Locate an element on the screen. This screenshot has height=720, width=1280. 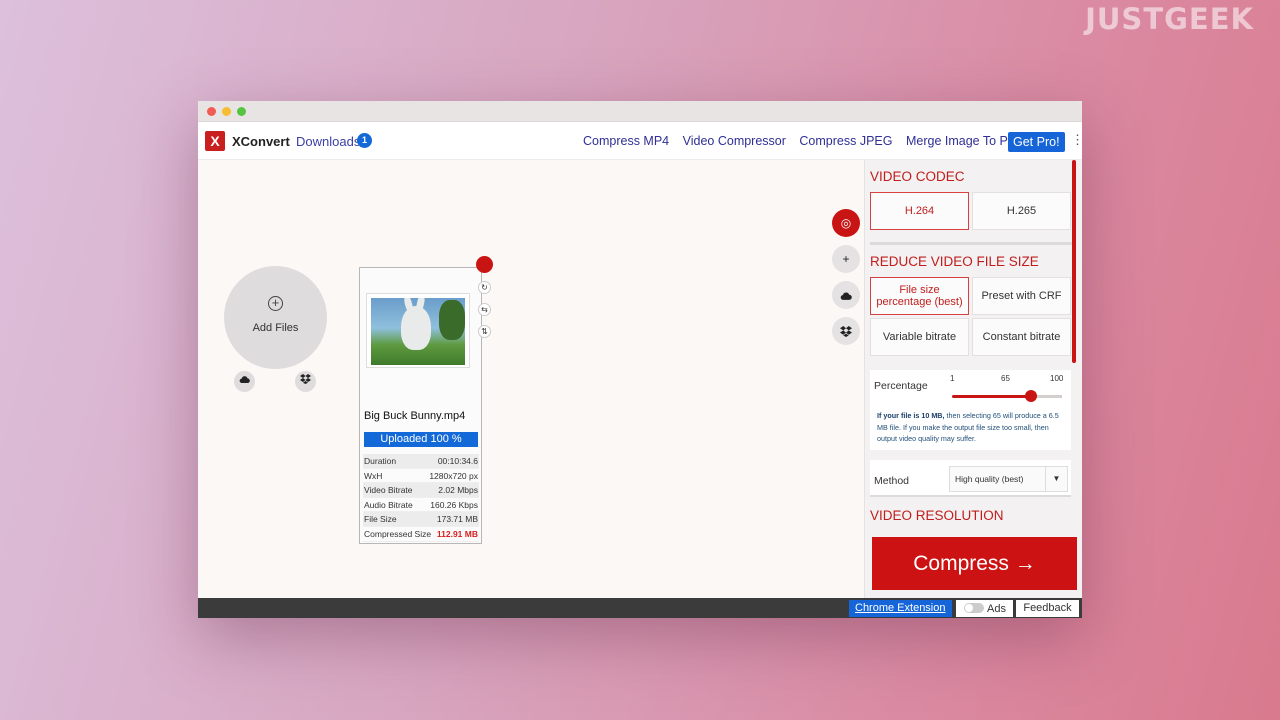
detail-row-duration: Duration 00:10:34.6 is located at coordinates (421, 461).